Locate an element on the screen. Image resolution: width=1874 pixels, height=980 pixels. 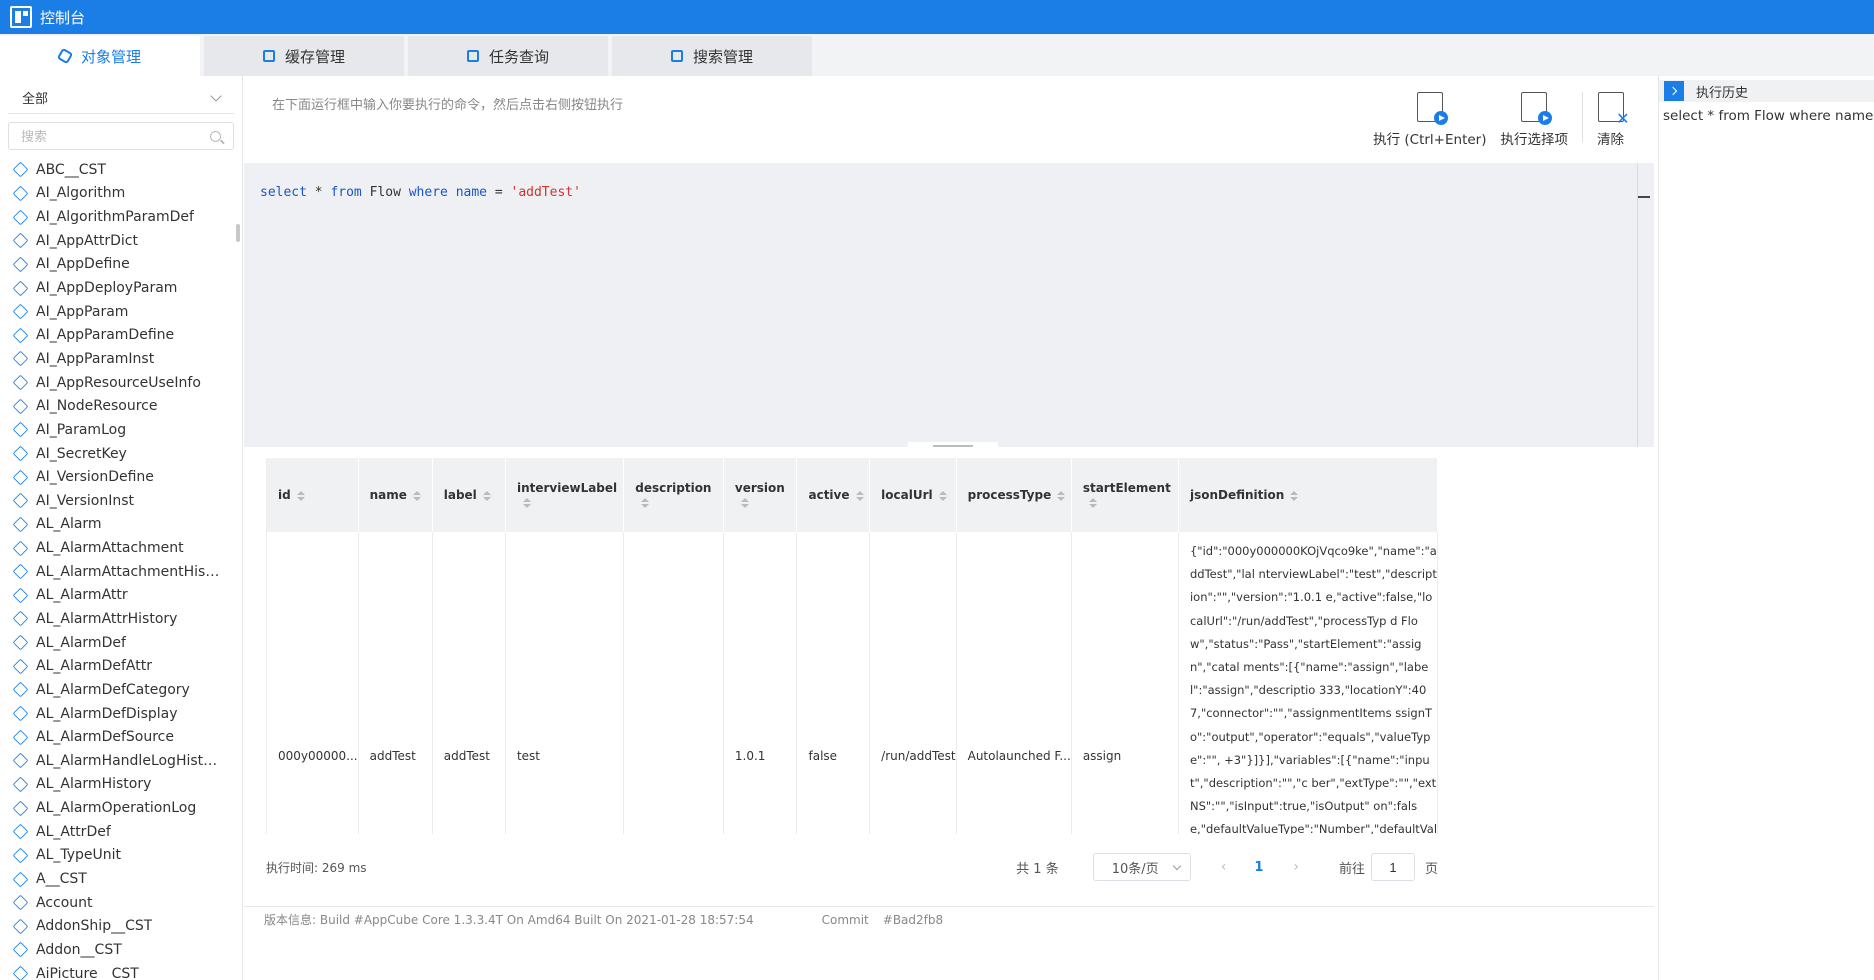
object-name: A__CST is located at coordinates (61, 879).